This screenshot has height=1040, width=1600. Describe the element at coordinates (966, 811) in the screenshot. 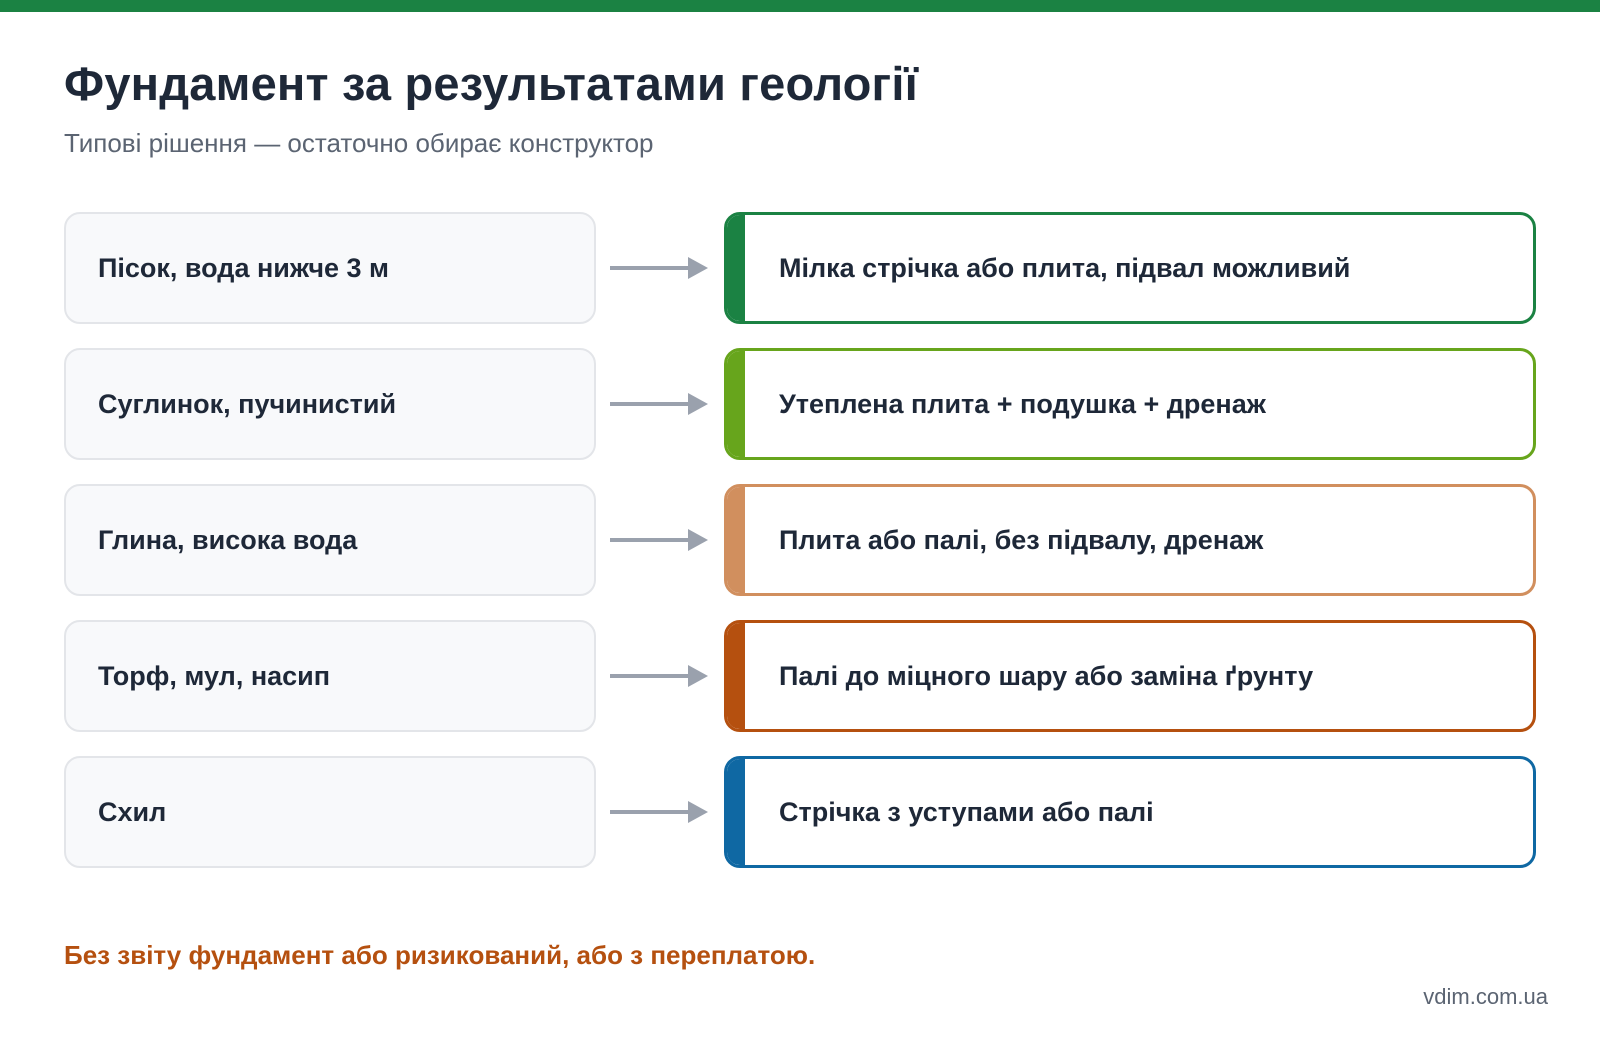

I see `solution-label: Стрічка з уступами або палі` at that location.